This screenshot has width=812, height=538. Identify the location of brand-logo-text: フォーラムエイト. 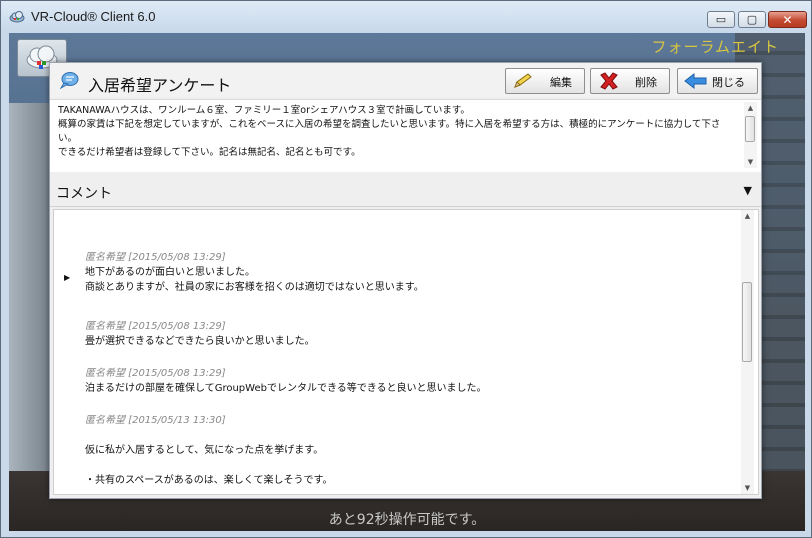
(715, 47).